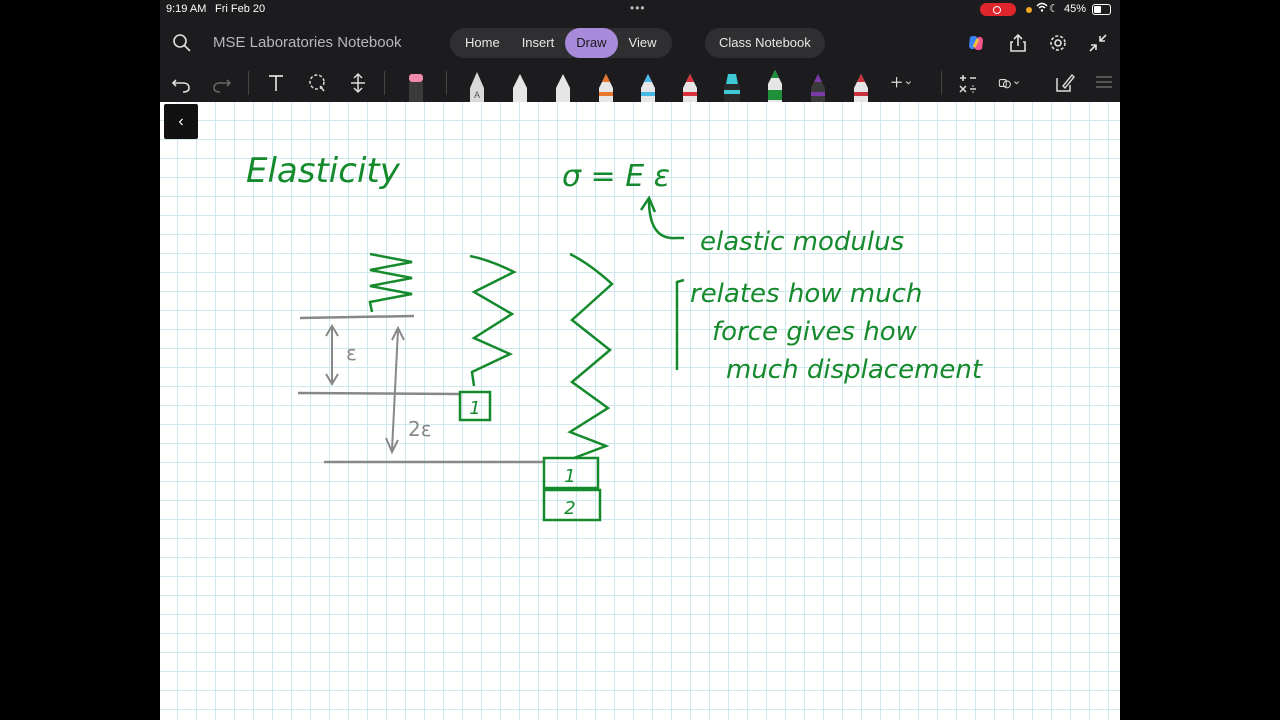 This screenshot has height=720, width=1280. I want to click on multitasking-dots-icon: •••, so click(638, 8).